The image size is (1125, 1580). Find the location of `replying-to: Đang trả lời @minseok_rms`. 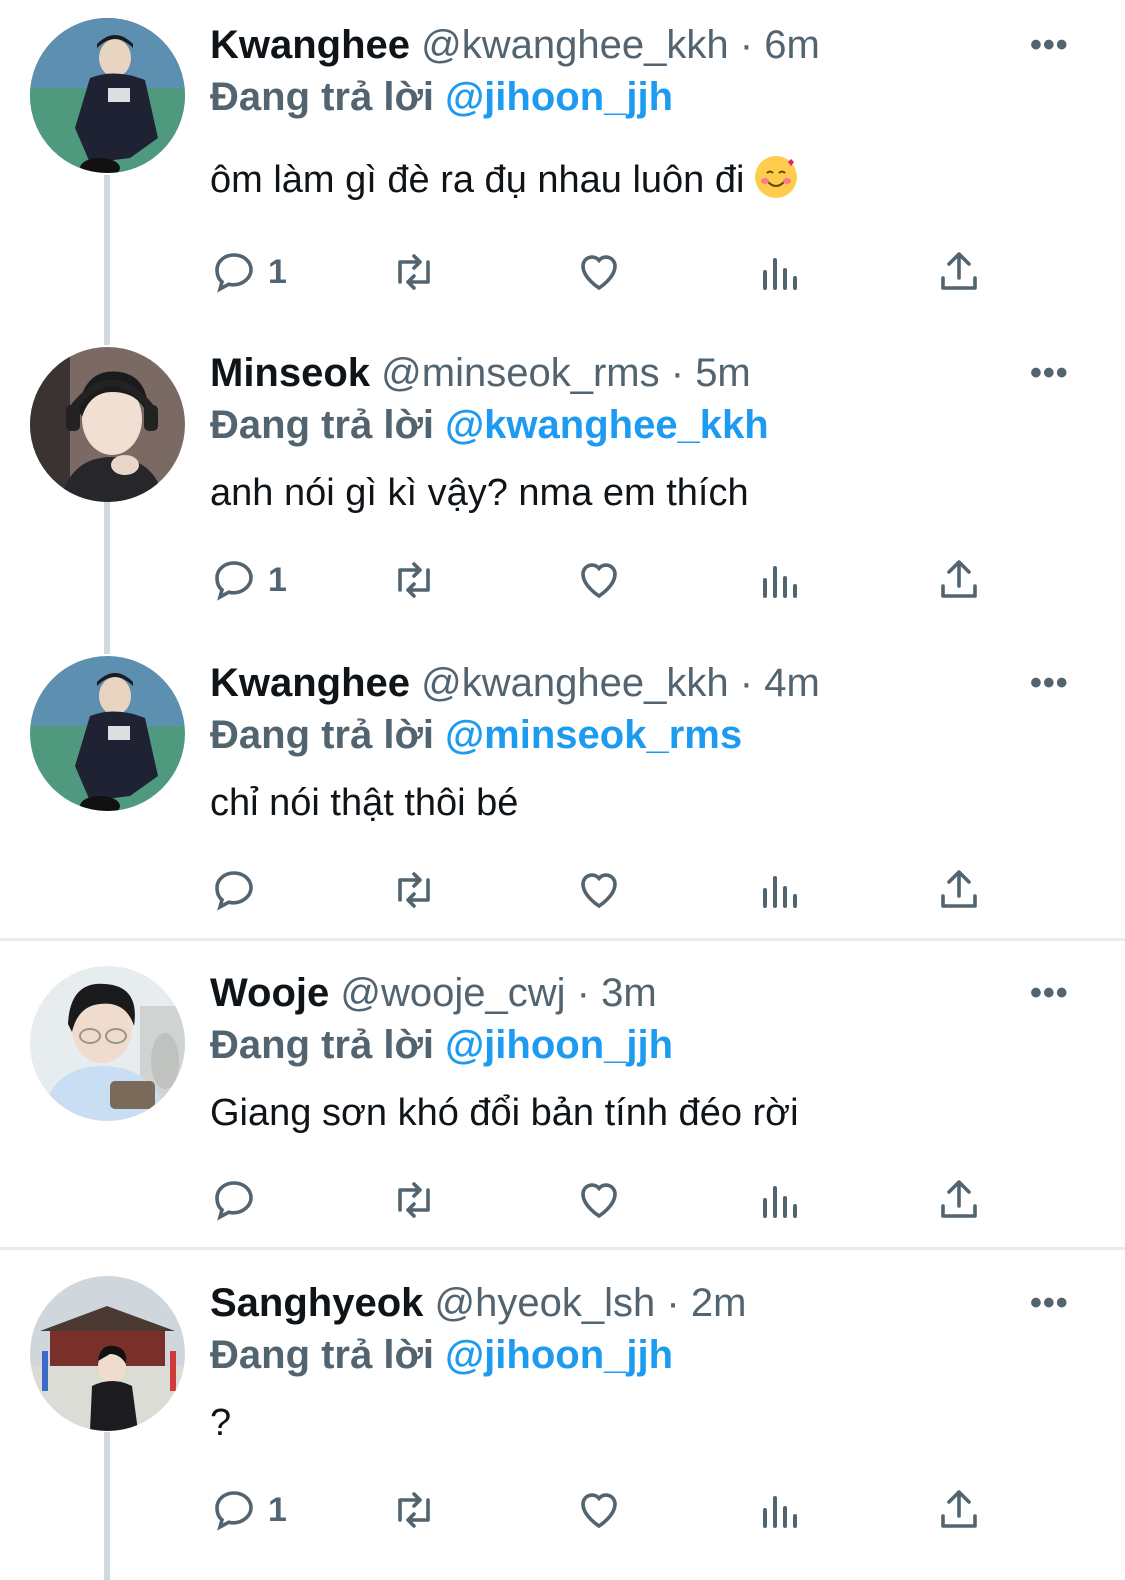

replying-to: Đang trả lời @minseok_rms is located at coordinates (476, 735).